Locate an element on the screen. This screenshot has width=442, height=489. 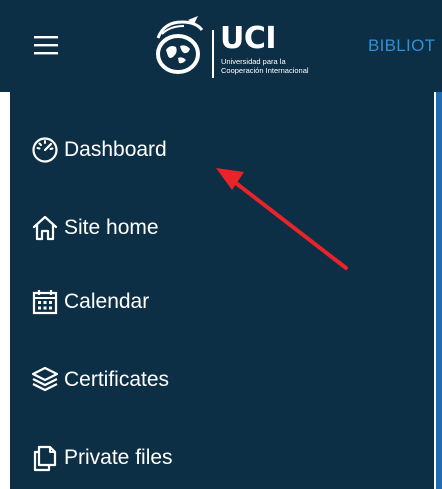
sidebar-item-label: Calendar is located at coordinates (107, 301).